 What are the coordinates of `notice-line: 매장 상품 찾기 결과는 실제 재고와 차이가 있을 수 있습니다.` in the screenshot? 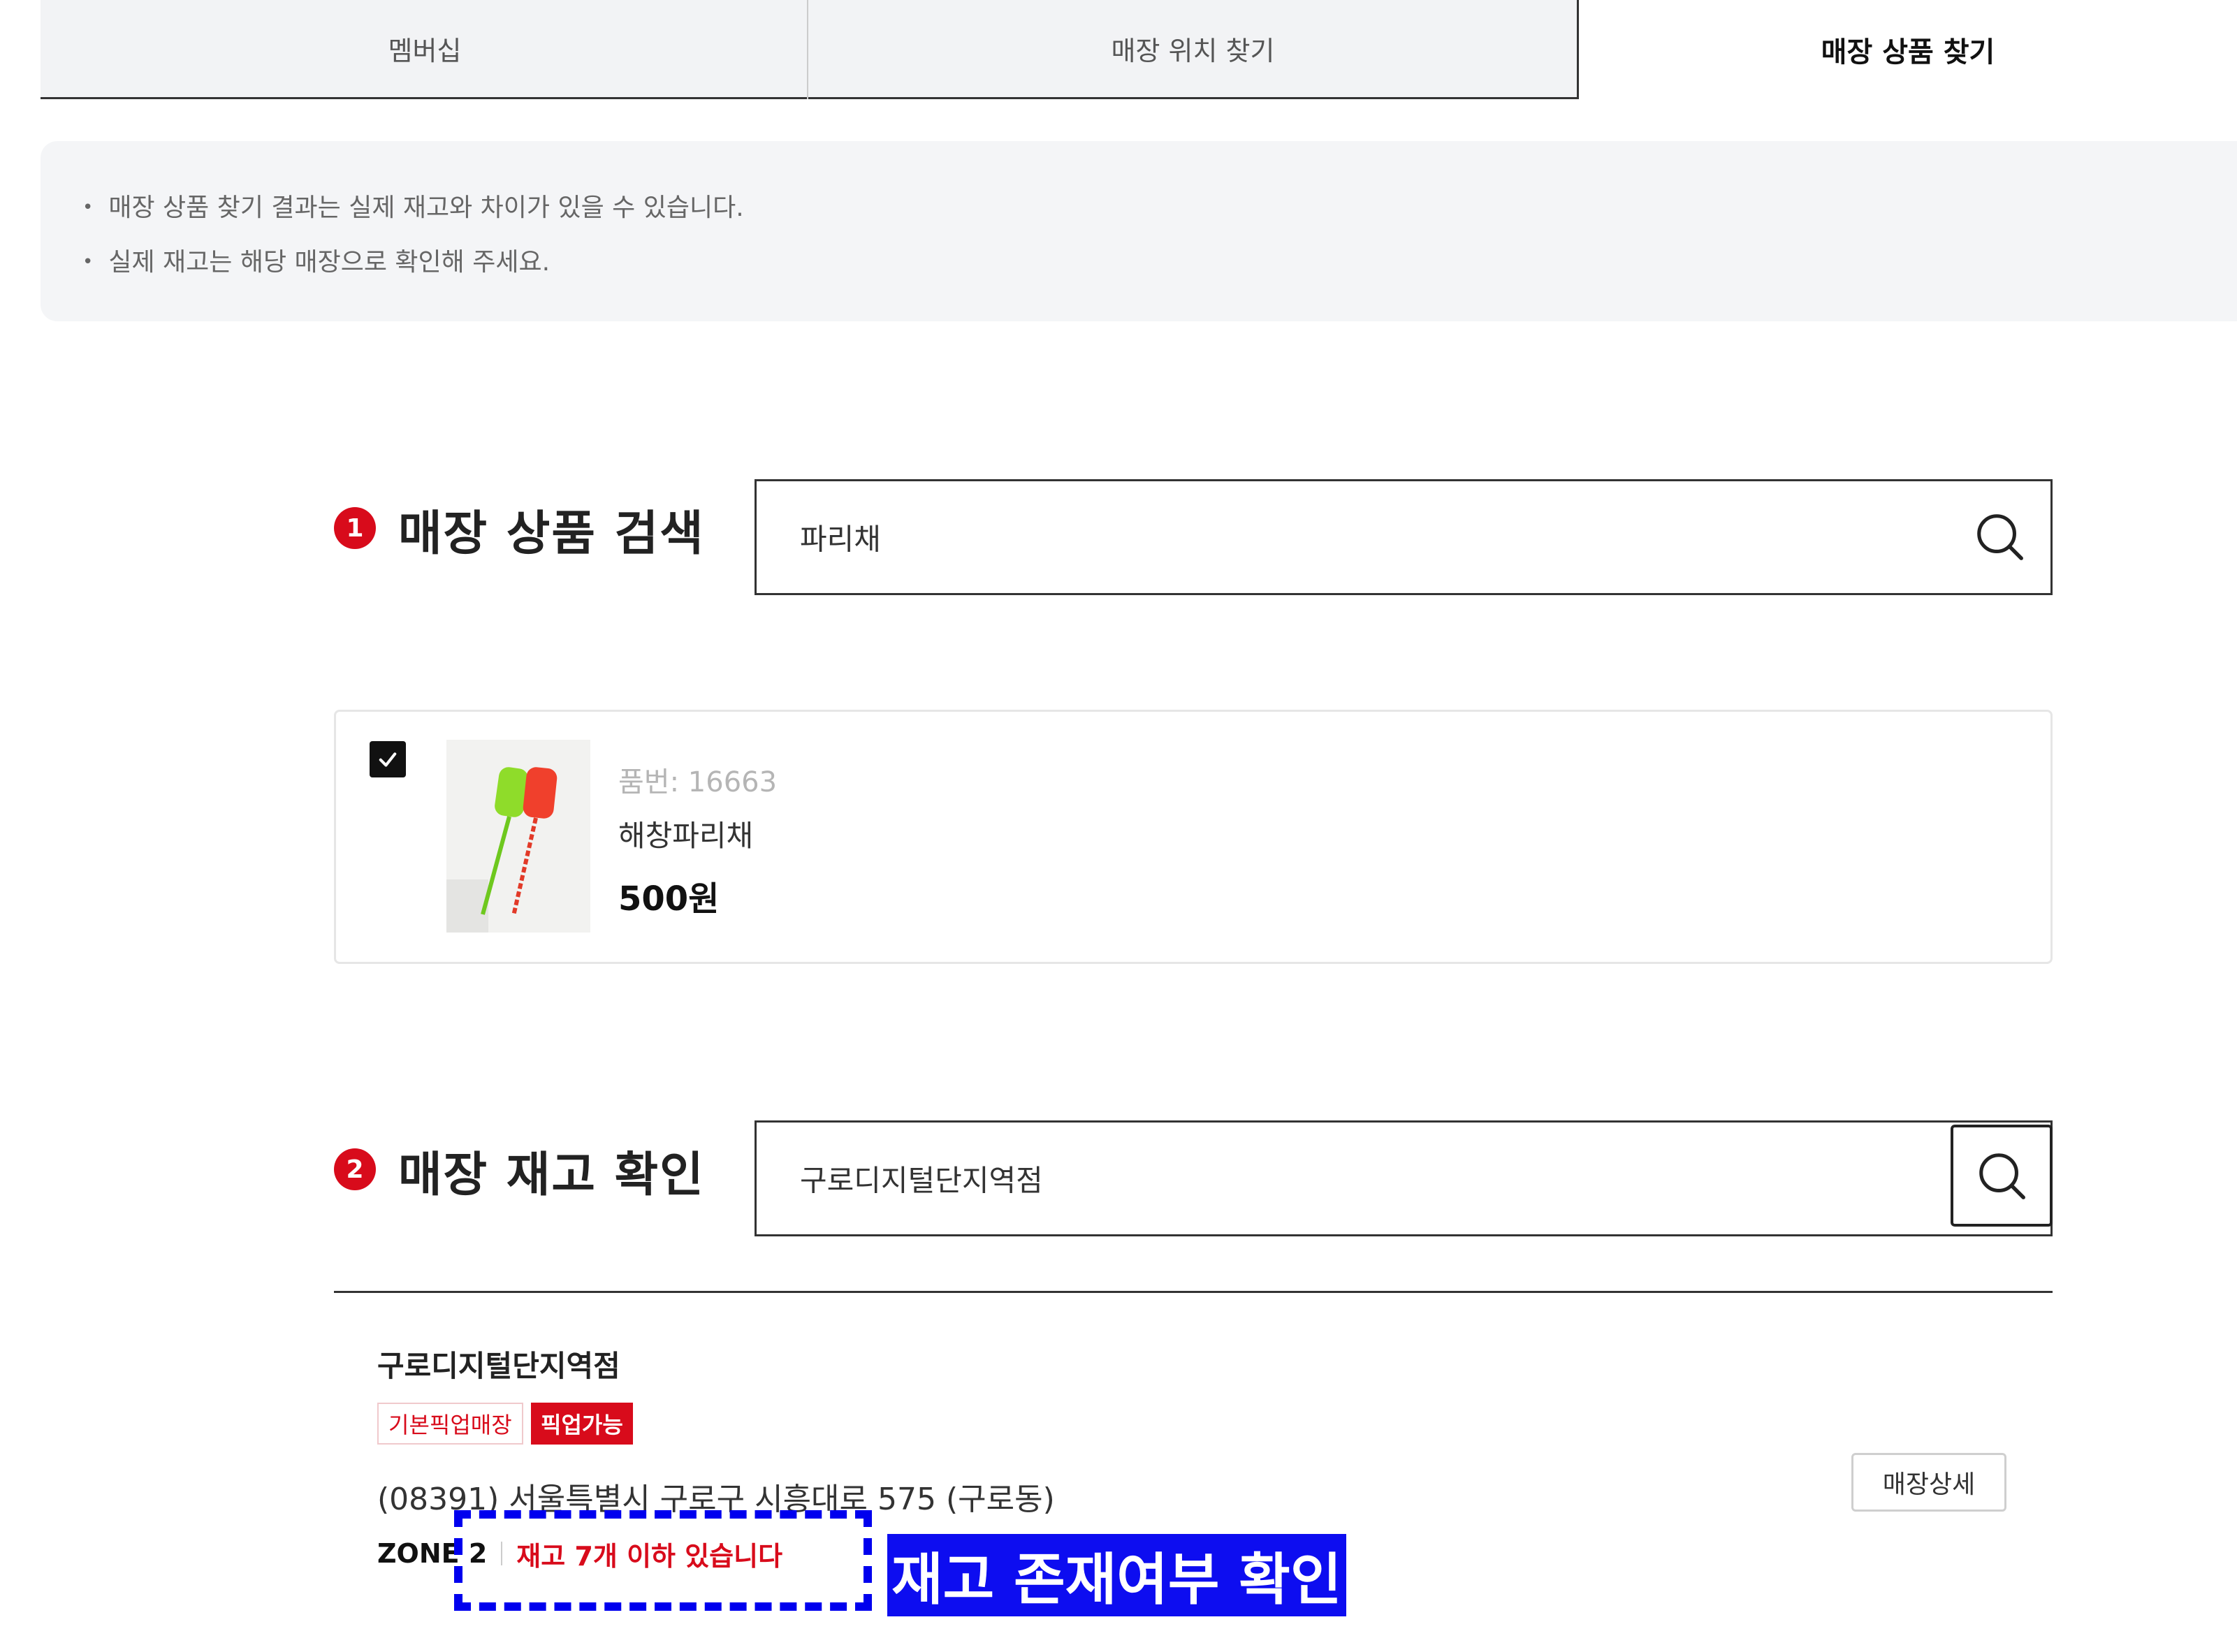 It's located at (413, 205).